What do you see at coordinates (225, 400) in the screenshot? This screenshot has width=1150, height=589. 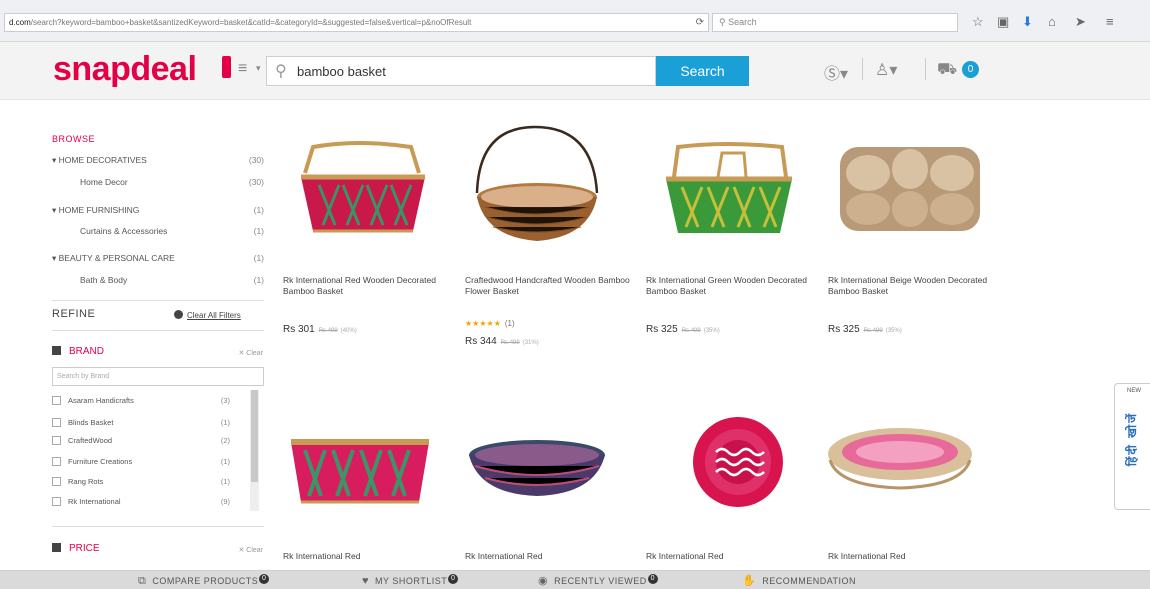 I see `brand-count: (3)` at bounding box center [225, 400].